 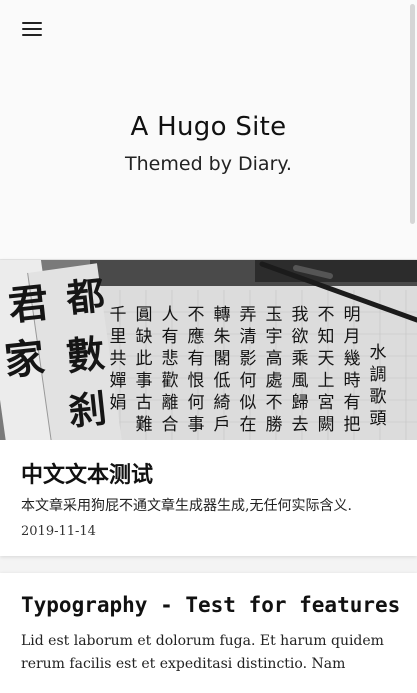 I want to click on cover-copybook-char: 都, so click(x=85, y=296).